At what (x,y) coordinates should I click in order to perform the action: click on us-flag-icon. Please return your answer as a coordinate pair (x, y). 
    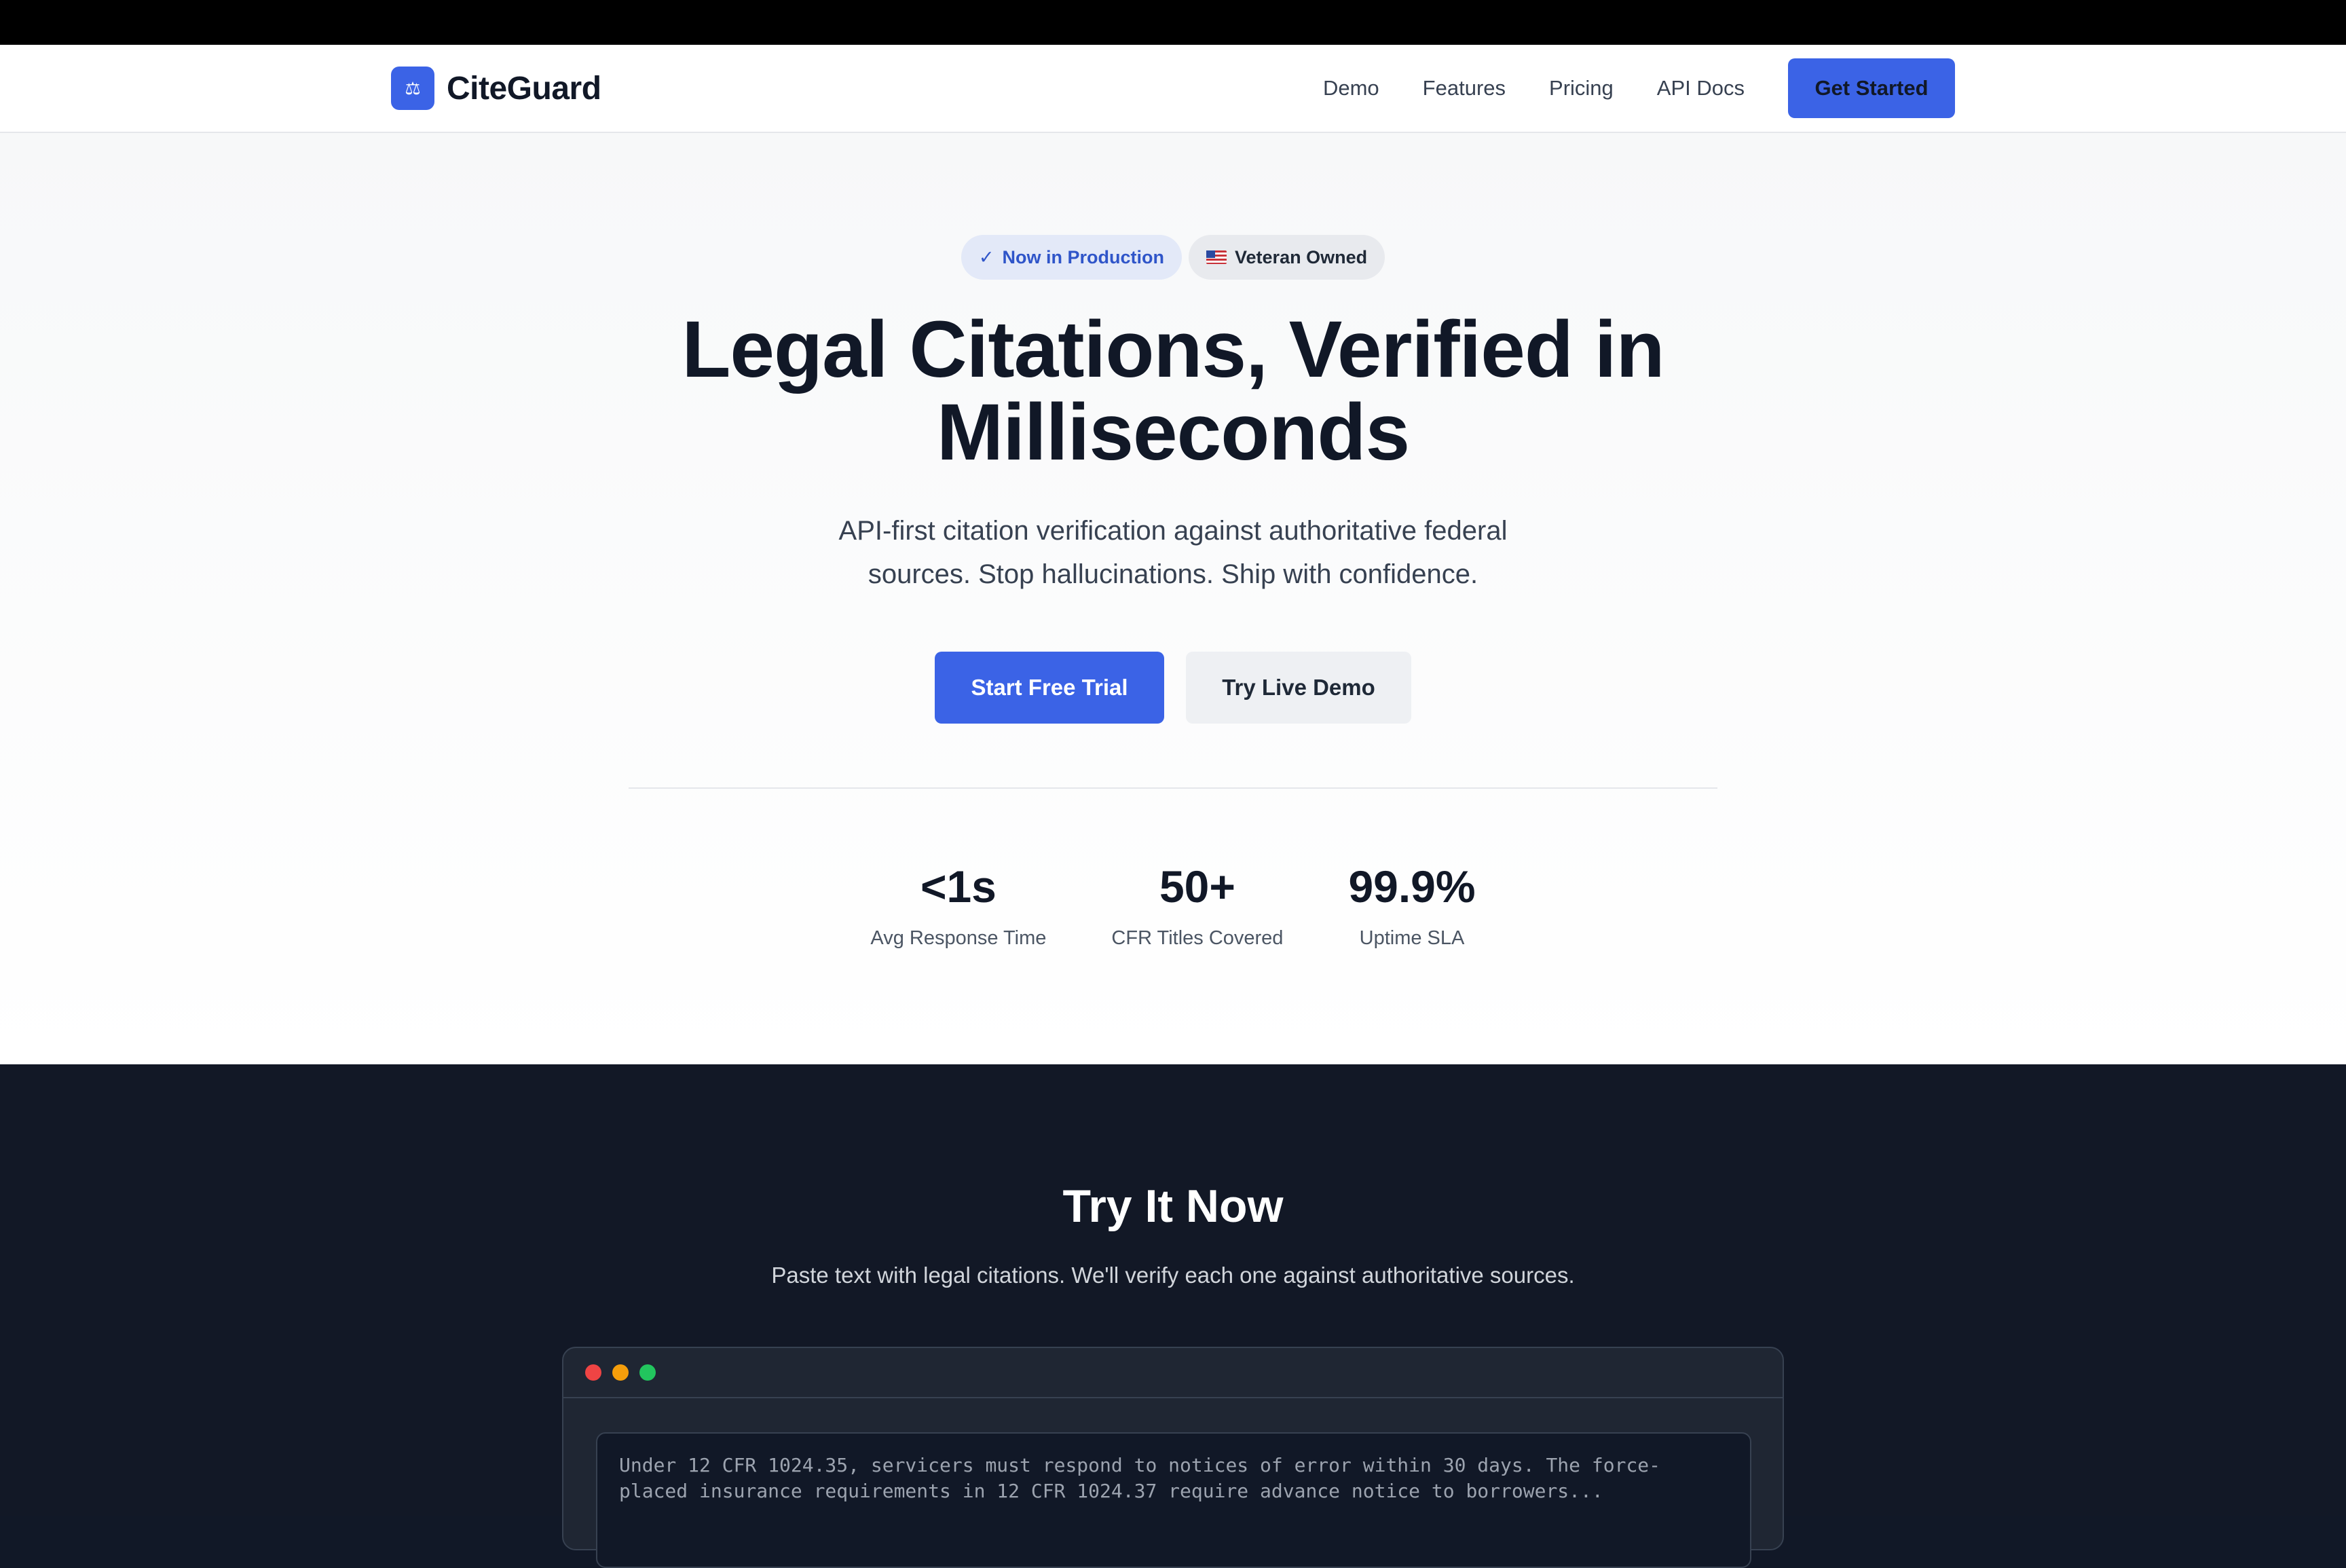
    Looking at the image, I should click on (1216, 257).